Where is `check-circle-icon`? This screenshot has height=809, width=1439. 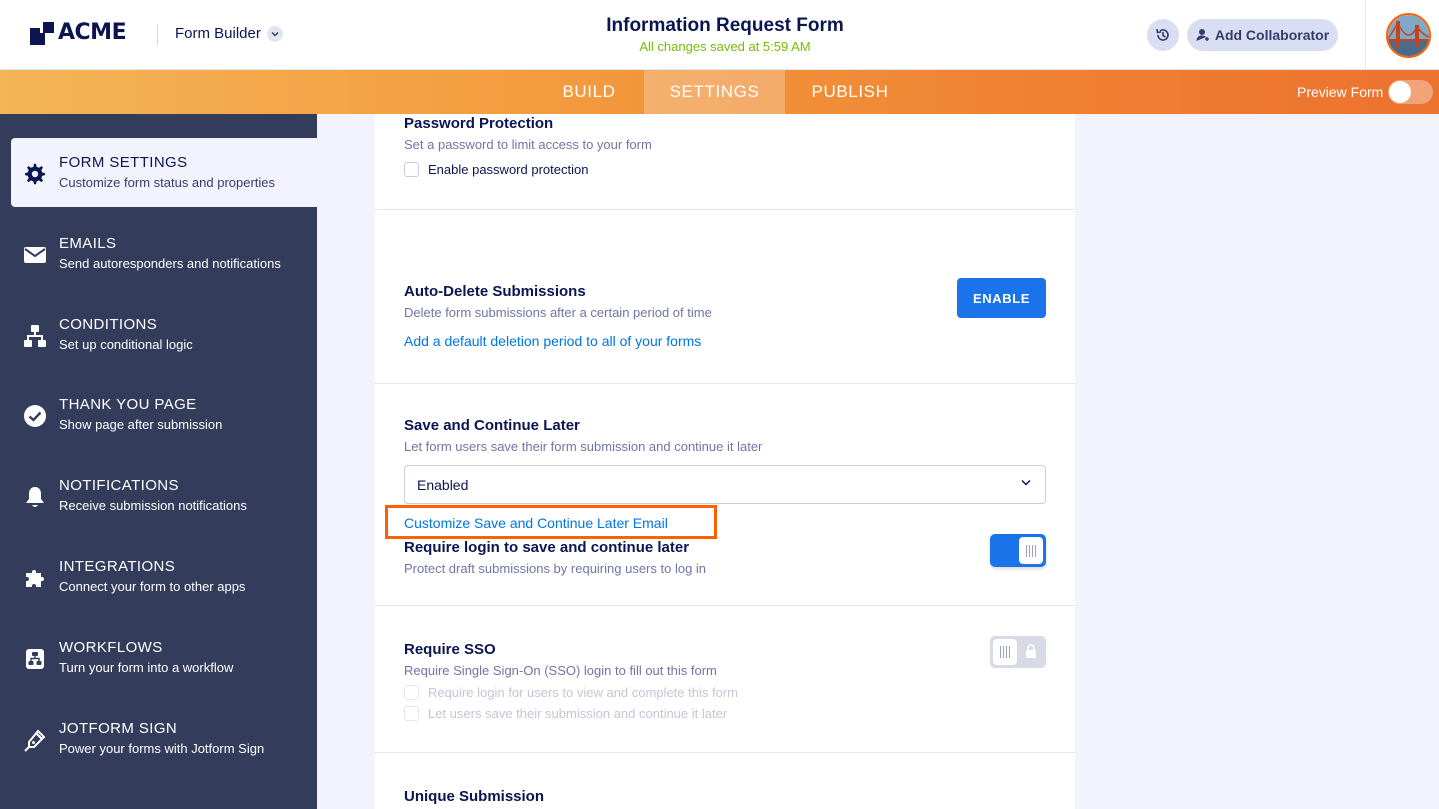 check-circle-icon is located at coordinates (35, 416).